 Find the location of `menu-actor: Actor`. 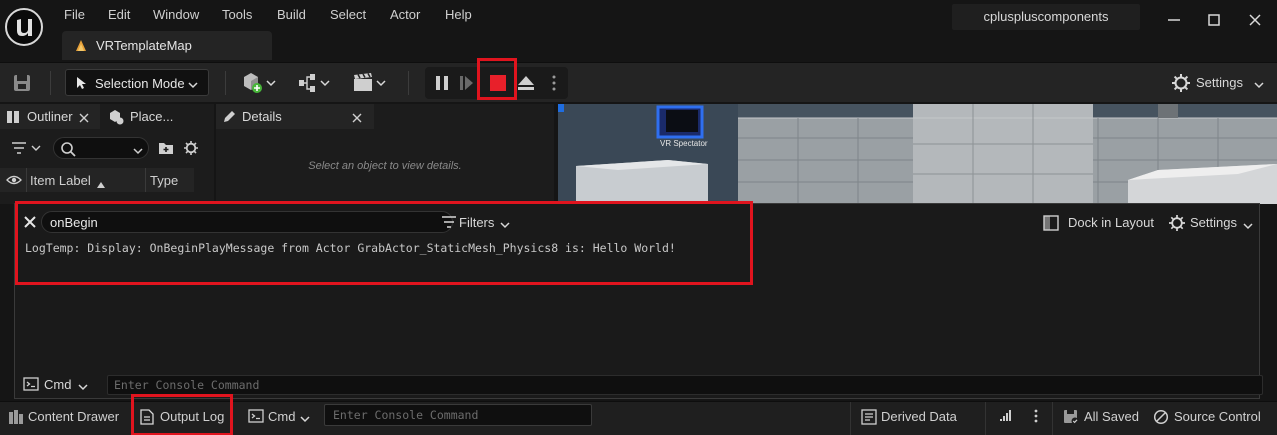

menu-actor: Actor is located at coordinates (405, 16).